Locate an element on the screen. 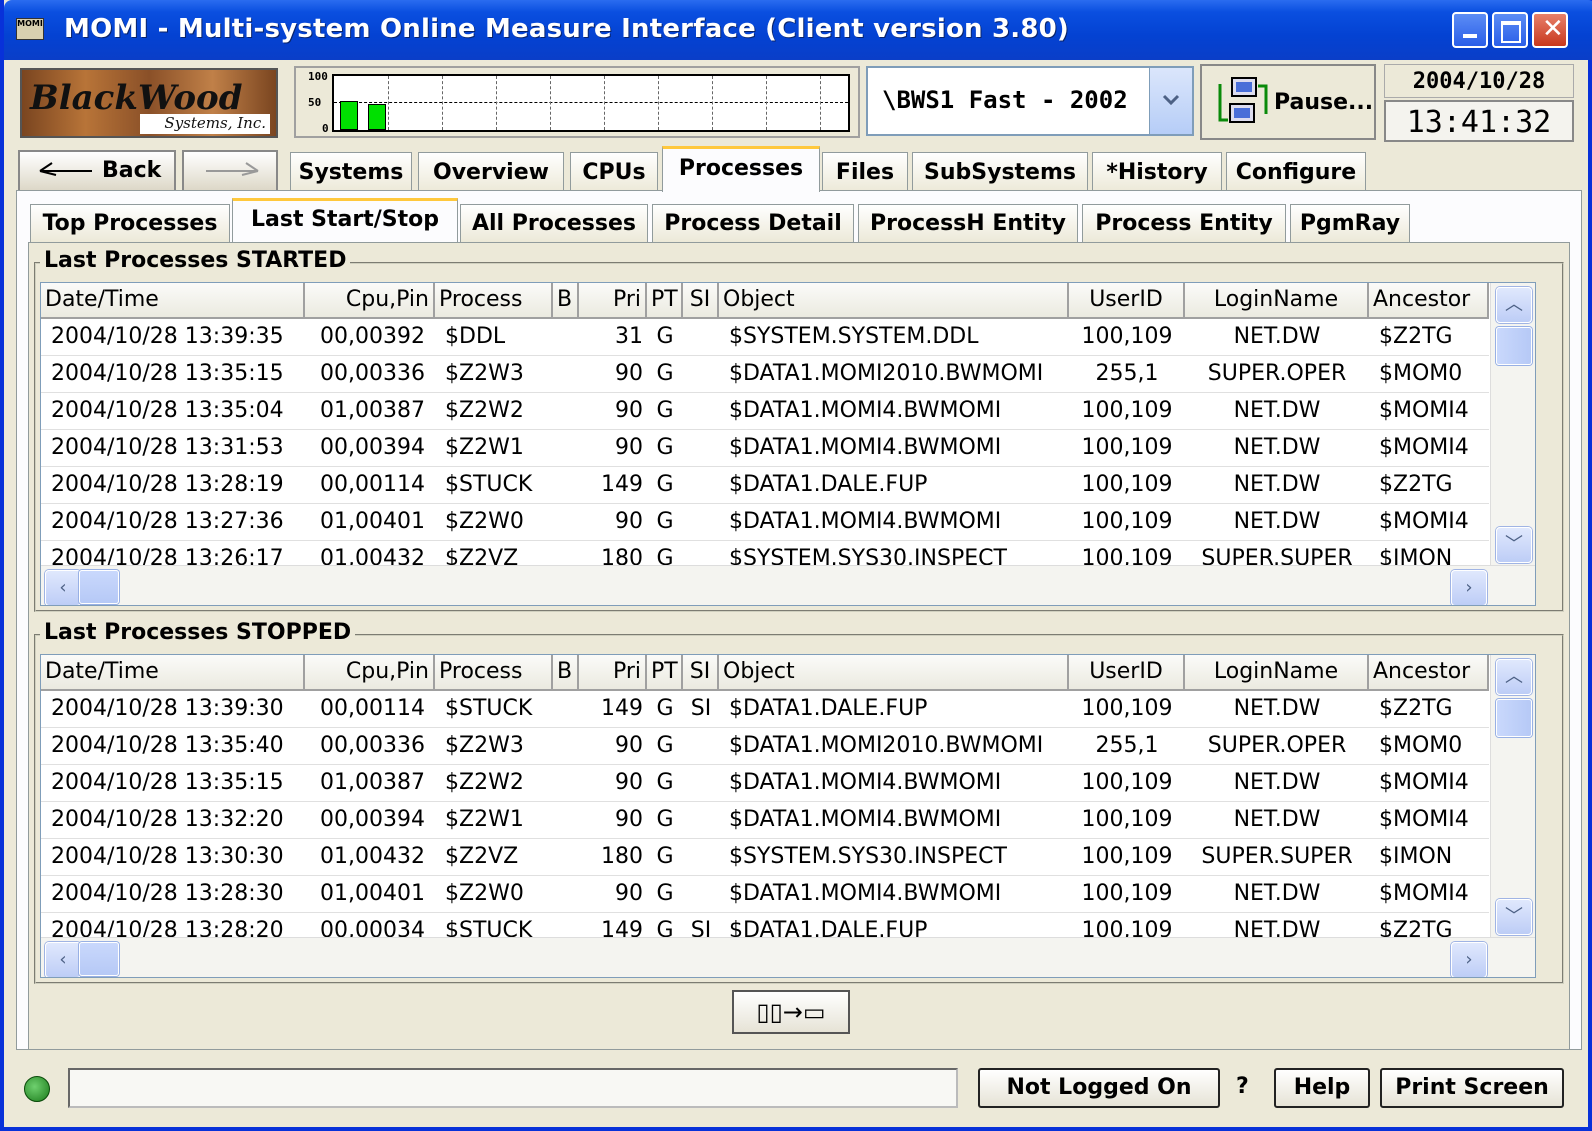 The width and height of the screenshot is (1592, 1131). cell-ancestor: $IMON is located at coordinates (1416, 856).